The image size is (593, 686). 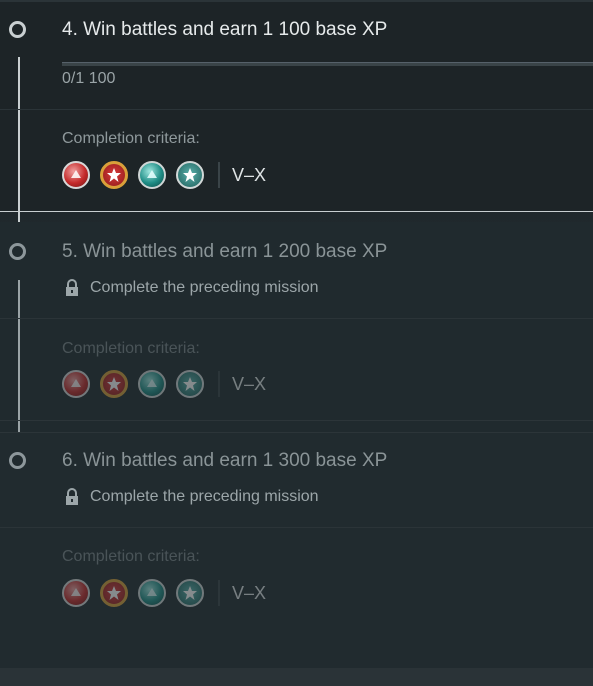 I want to click on mission-title: 5. Win battles and earn 1 200 base XP, so click(x=225, y=251).